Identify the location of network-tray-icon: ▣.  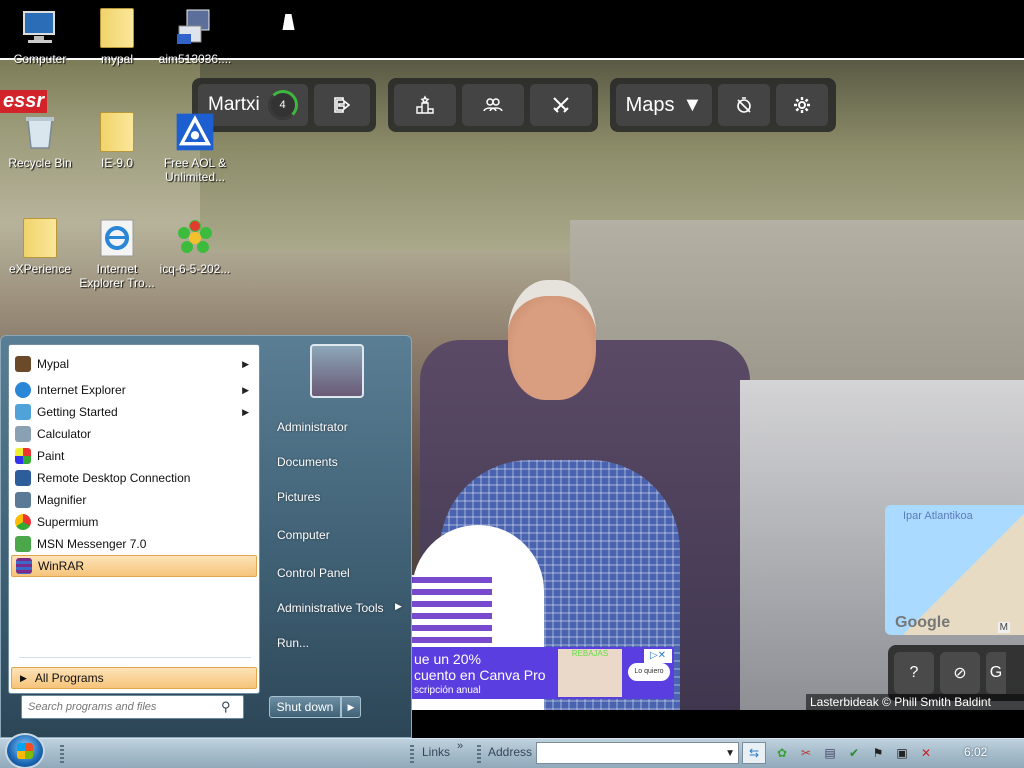
(902, 753).